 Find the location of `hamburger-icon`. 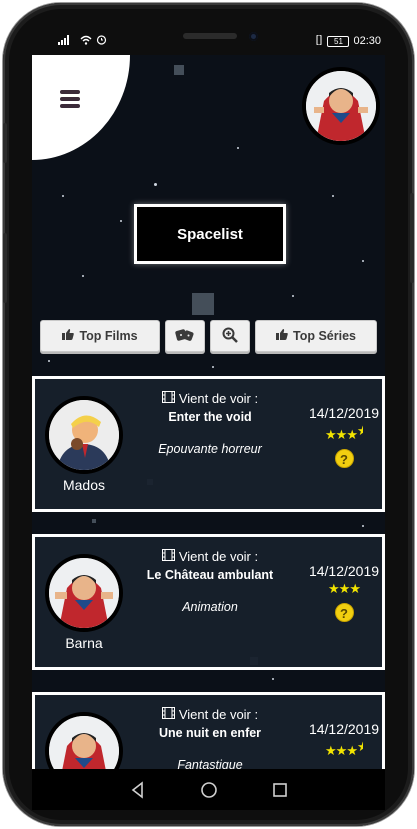

hamburger-icon is located at coordinates (70, 99).